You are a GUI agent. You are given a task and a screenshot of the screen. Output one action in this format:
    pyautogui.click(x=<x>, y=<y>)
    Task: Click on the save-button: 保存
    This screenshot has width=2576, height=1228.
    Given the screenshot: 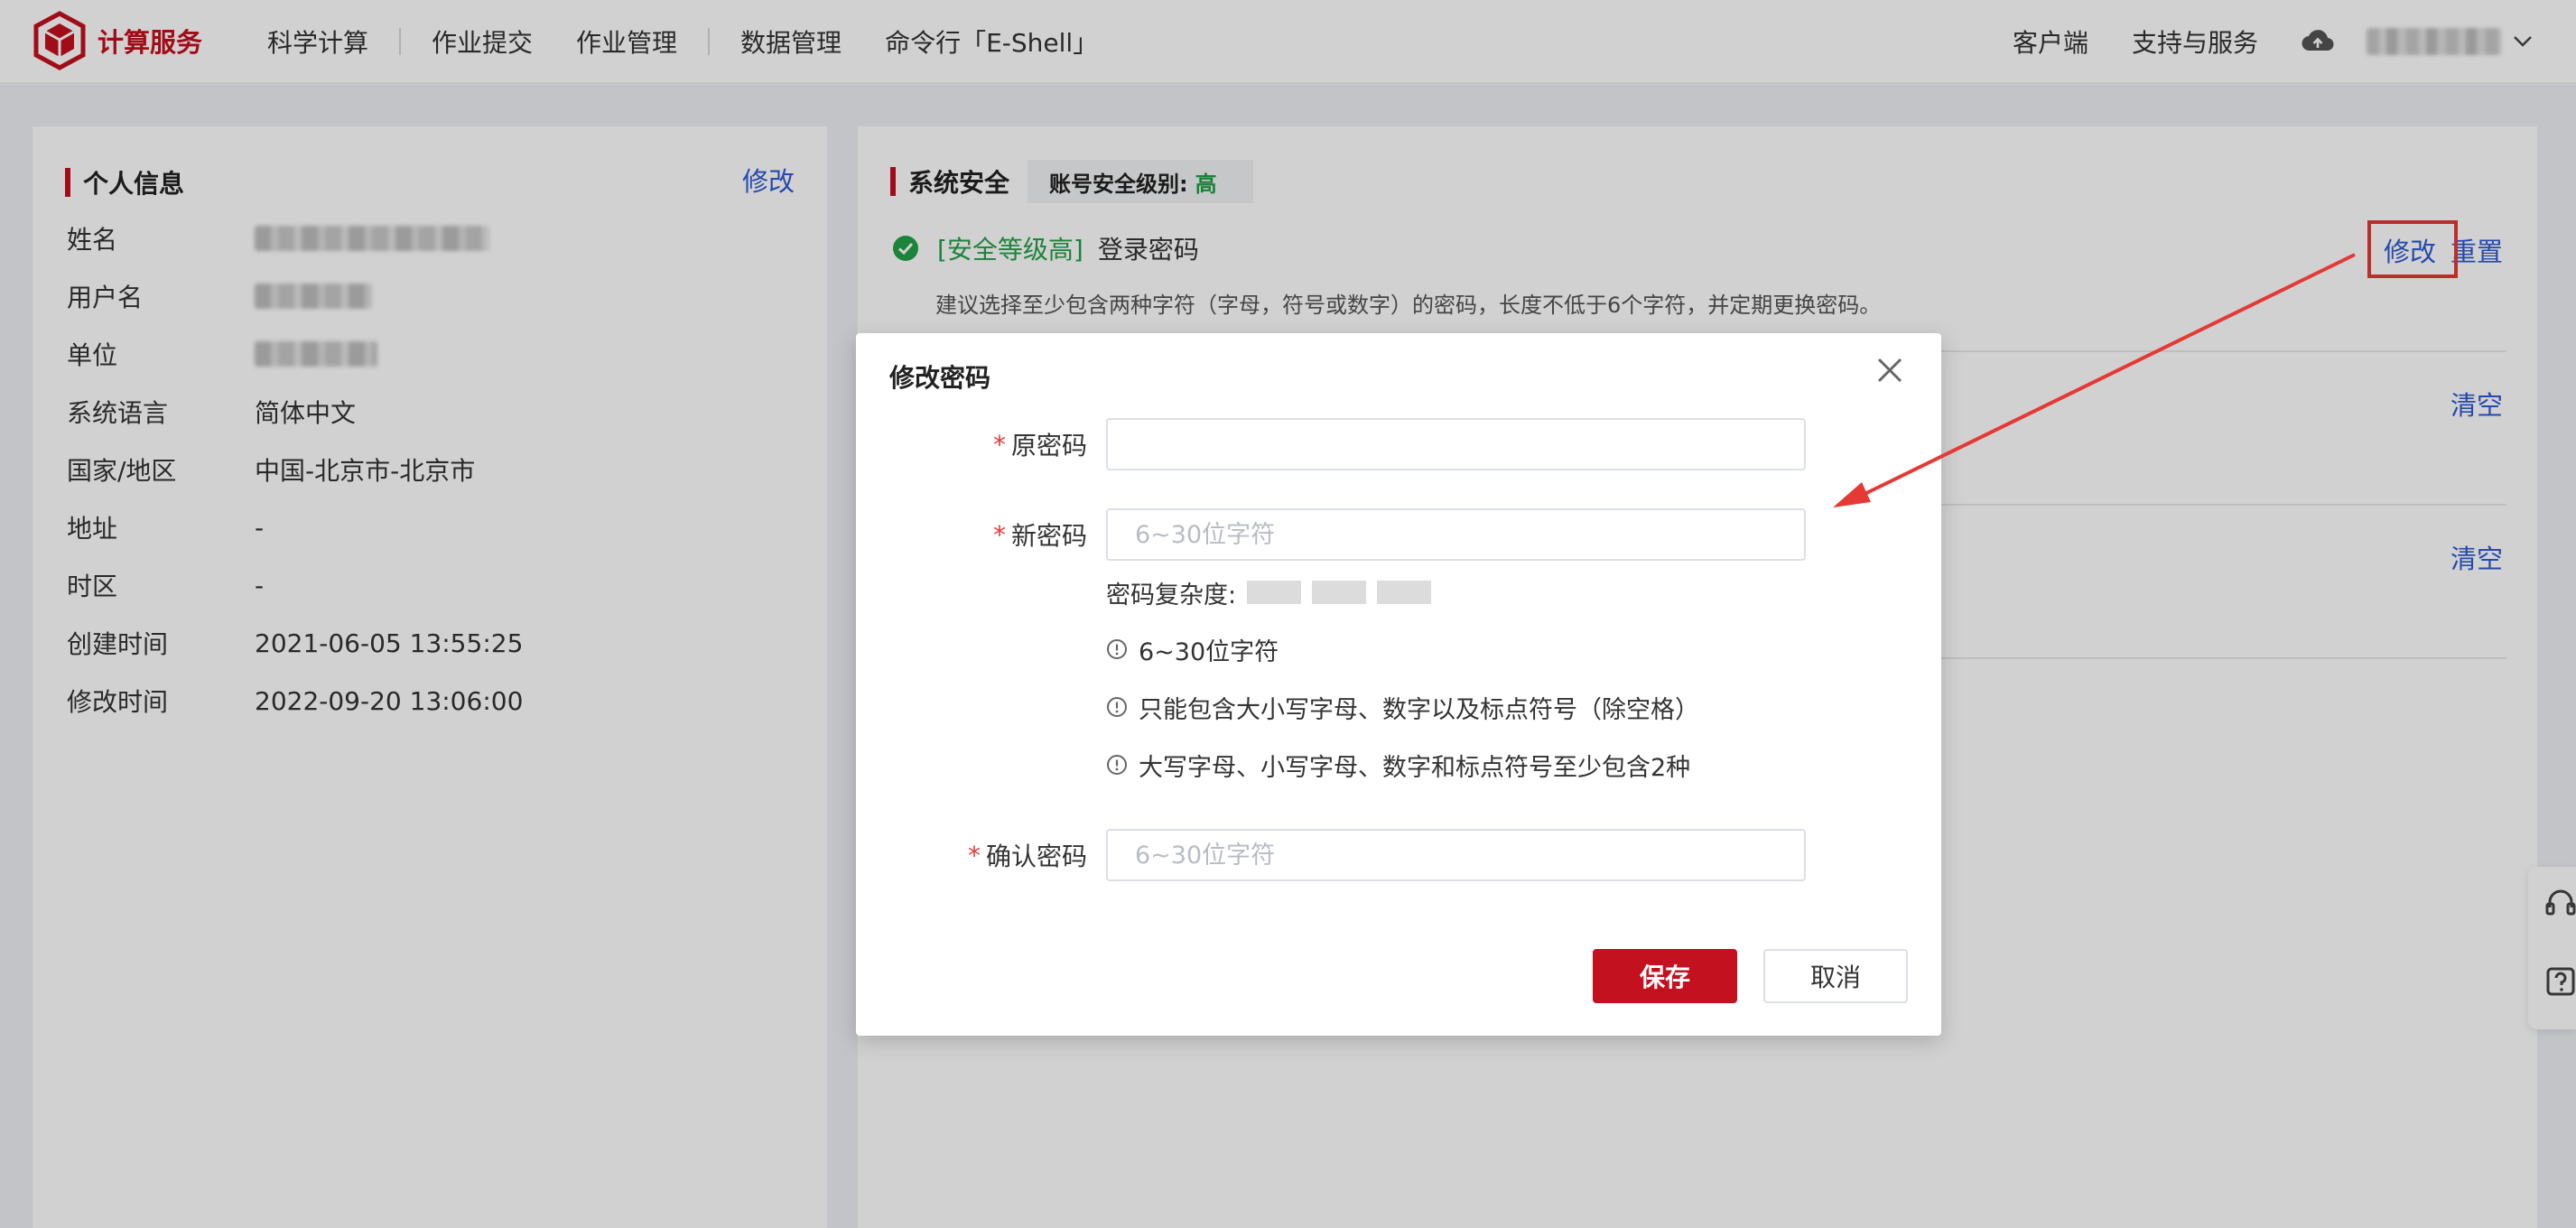 What is the action you would take?
    pyautogui.click(x=1665, y=976)
    